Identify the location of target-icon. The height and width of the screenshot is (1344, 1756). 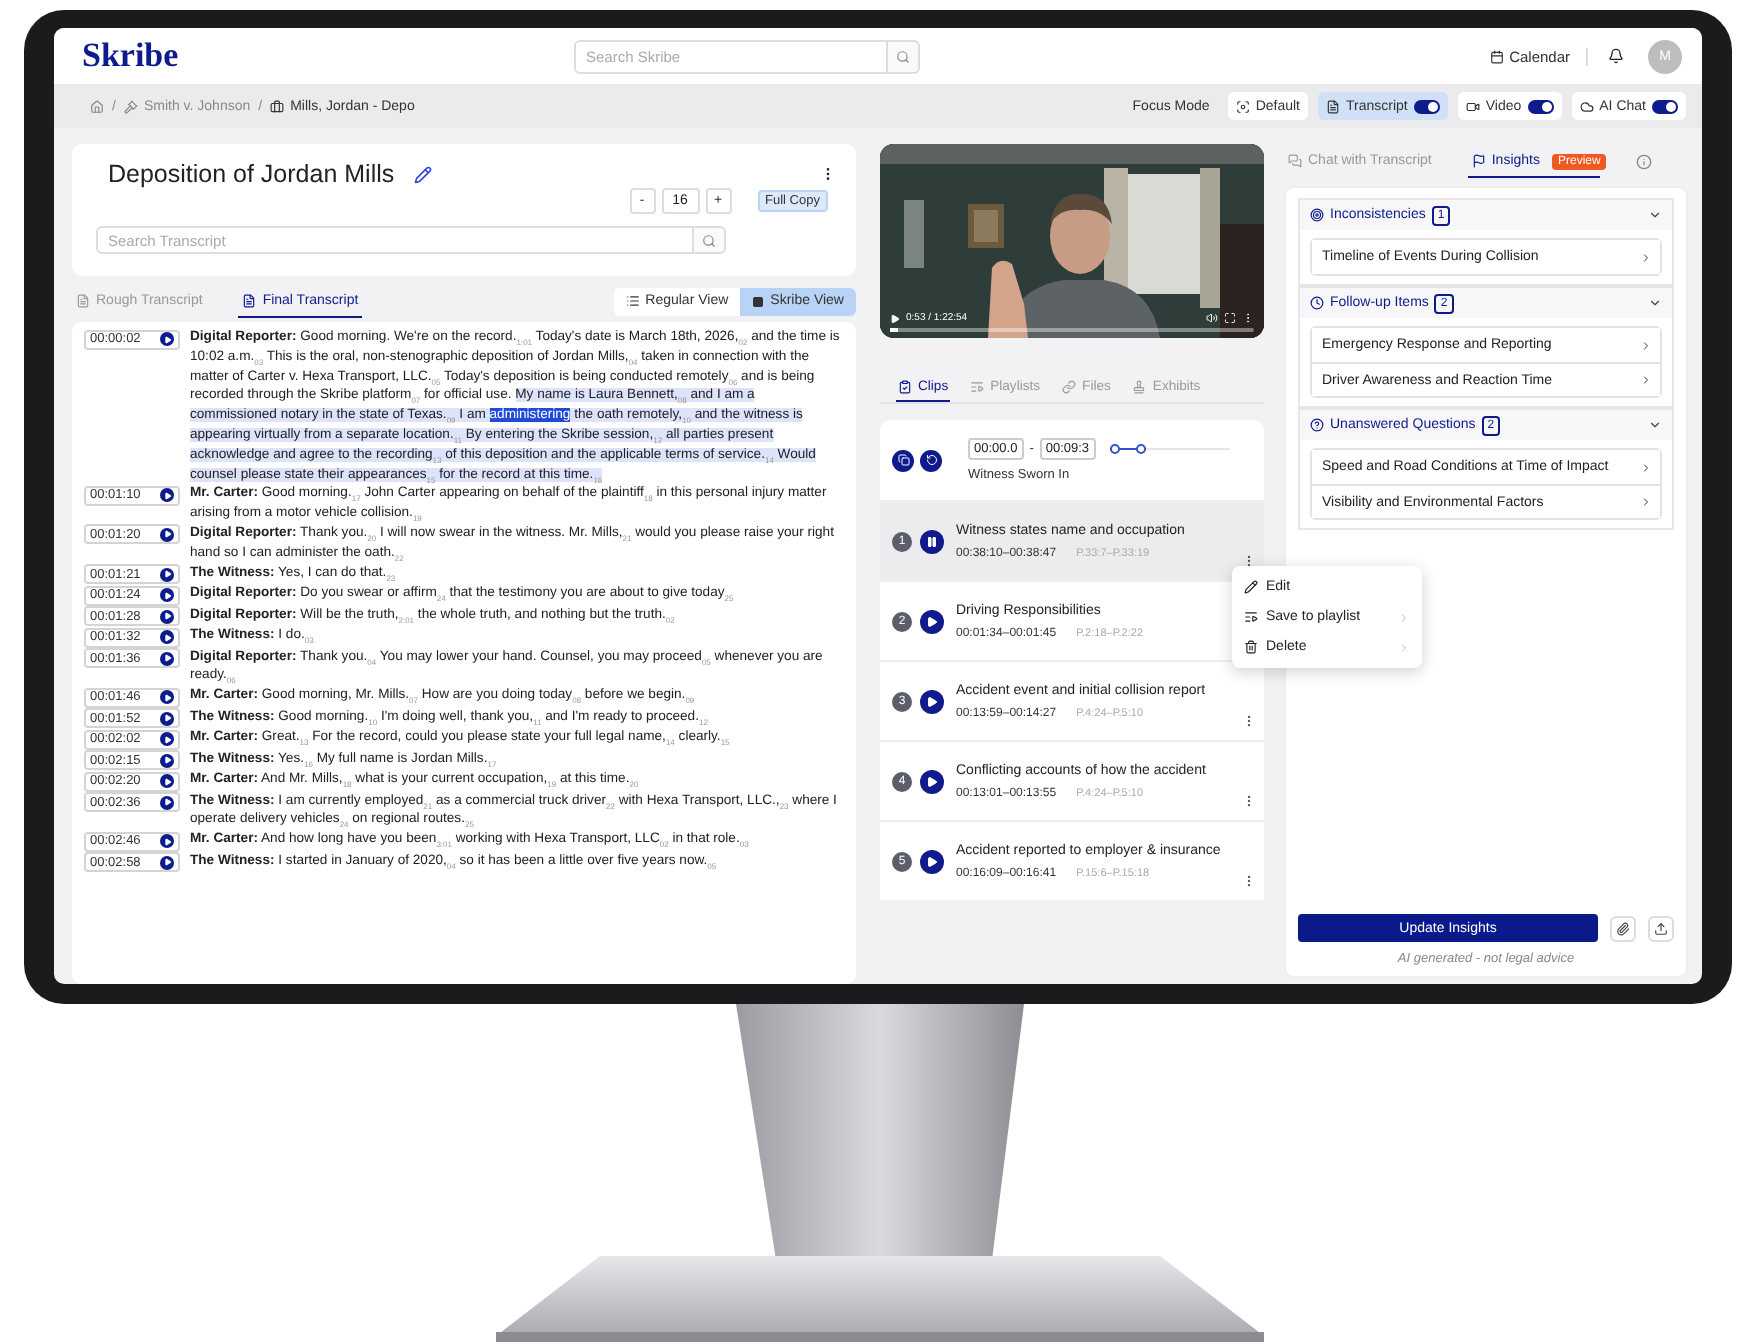
(1317, 215).